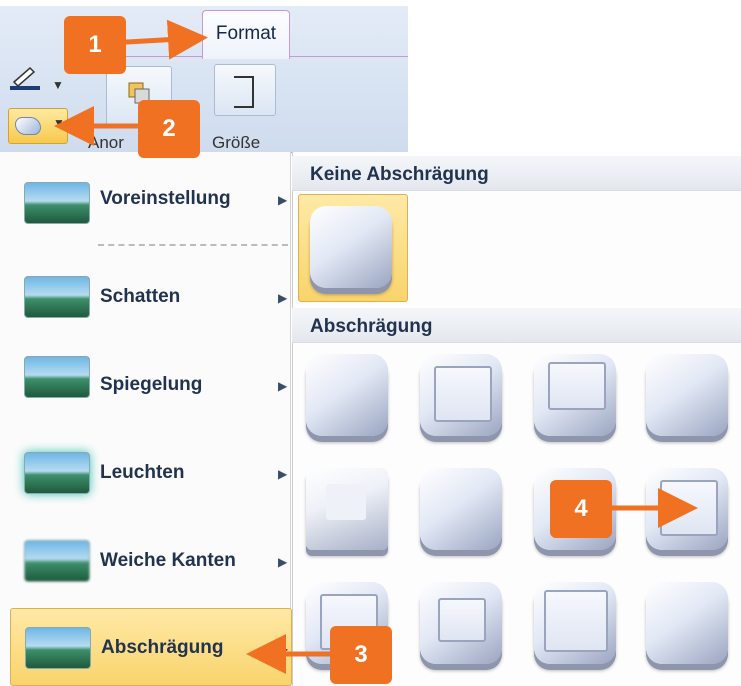 This screenshot has width=741, height=686. I want to click on bevel-option-hard-edge-icon, so click(575, 623).